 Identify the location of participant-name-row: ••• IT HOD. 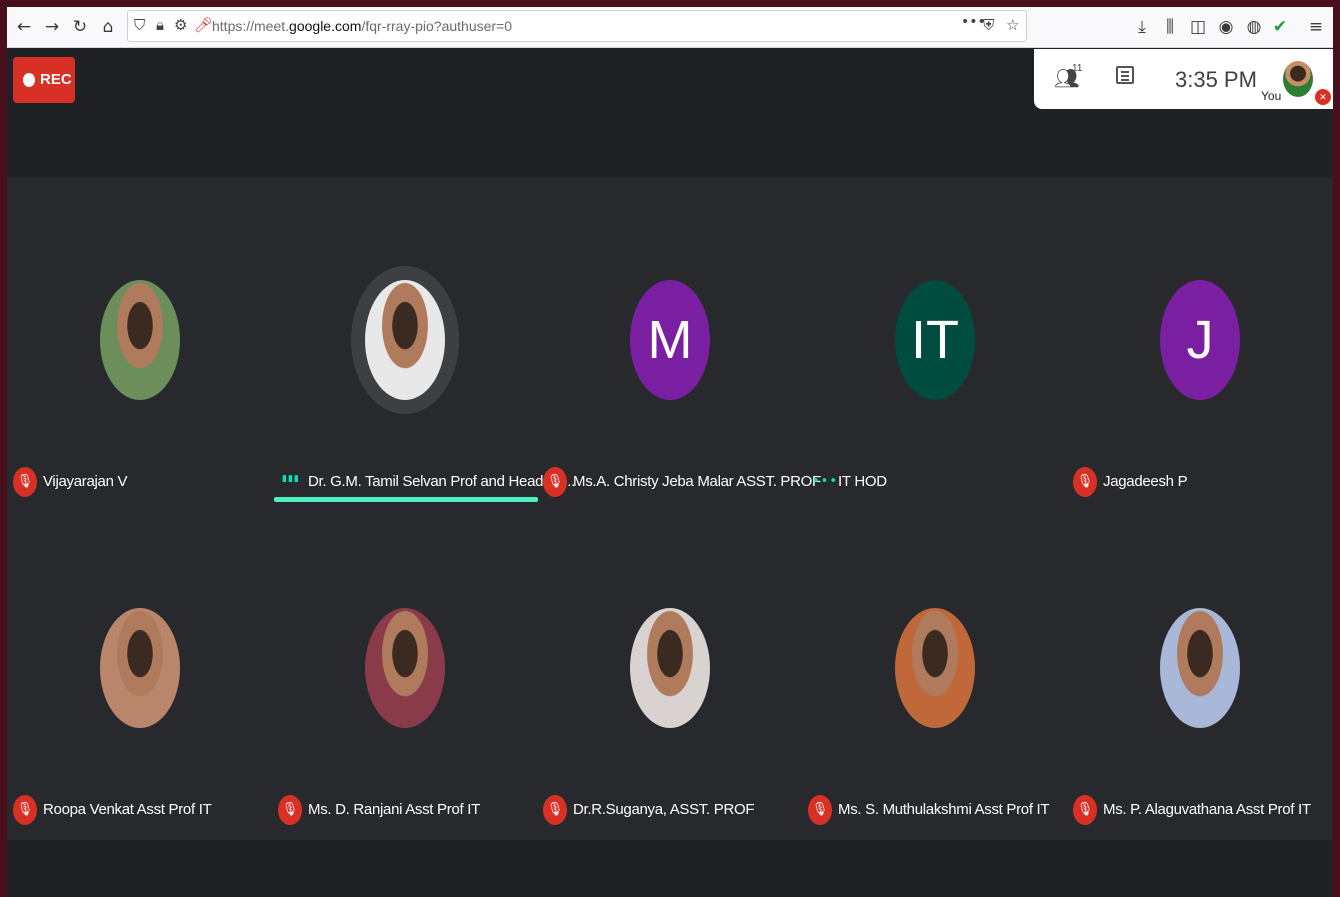
(934, 480).